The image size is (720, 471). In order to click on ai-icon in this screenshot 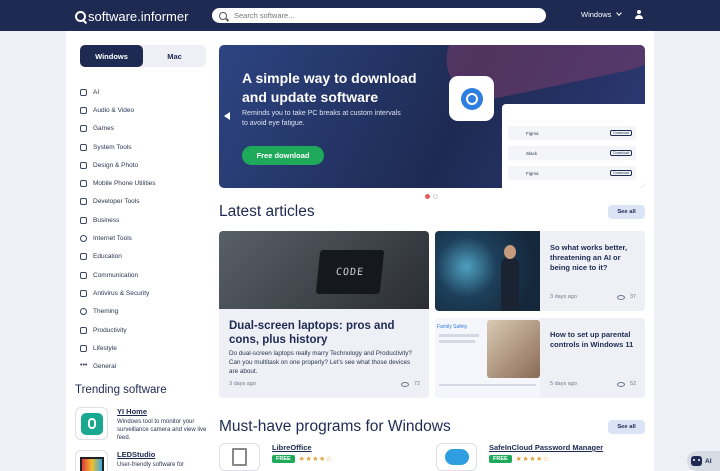, I will do `click(83, 92)`.